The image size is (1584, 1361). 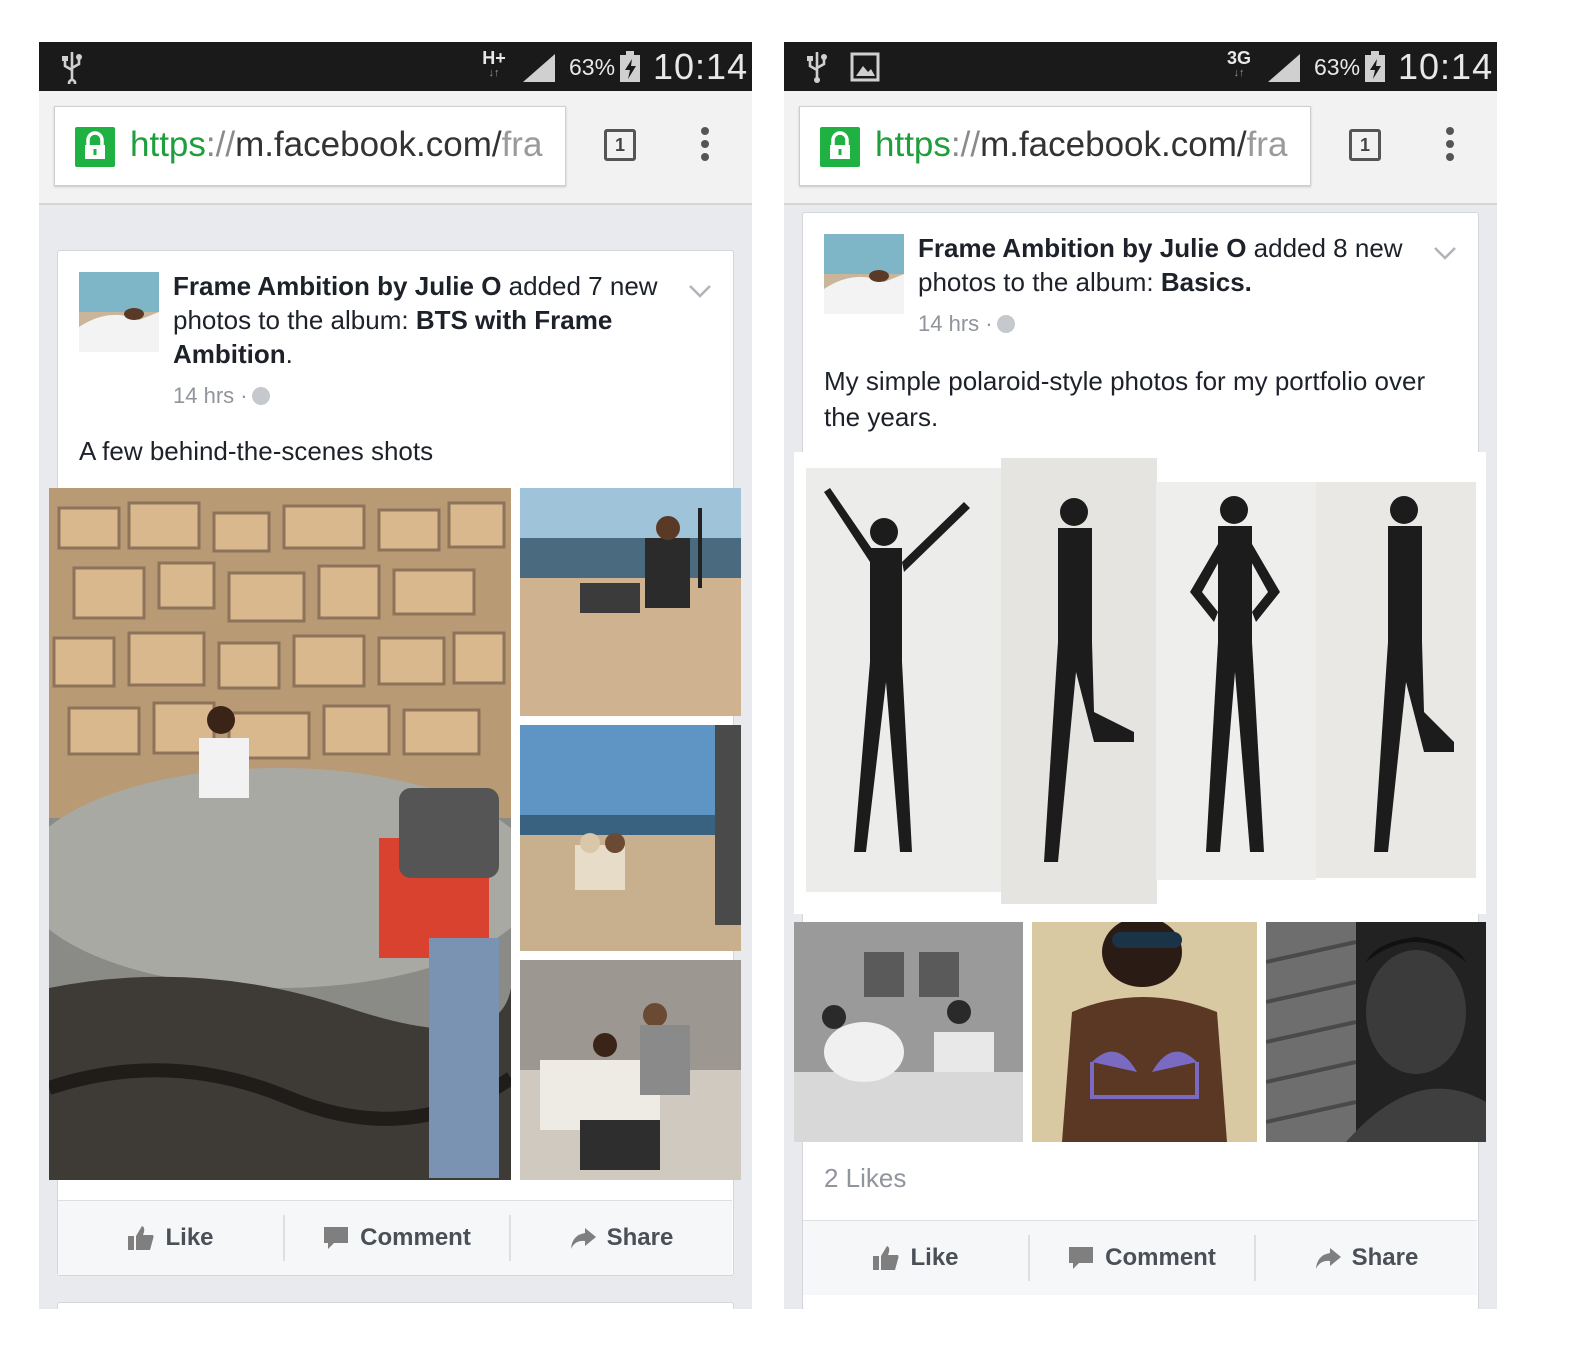 What do you see at coordinates (1140, 66) in the screenshot?
I see `status-bar: 3G ↓↑ 63% 10:14` at bounding box center [1140, 66].